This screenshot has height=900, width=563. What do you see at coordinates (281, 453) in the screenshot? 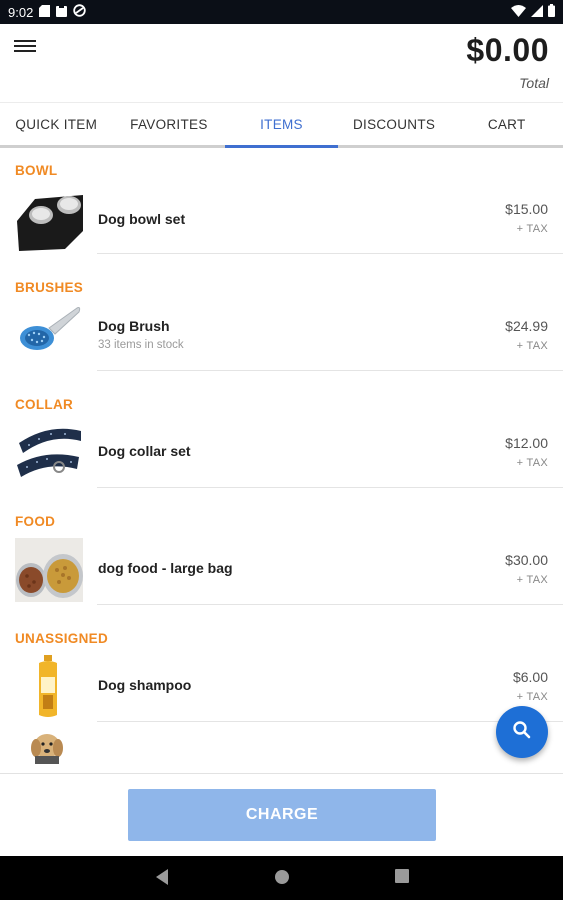
I see `list-item-dog-collar-set: Dog collar set $12.00 + TAX` at bounding box center [281, 453].